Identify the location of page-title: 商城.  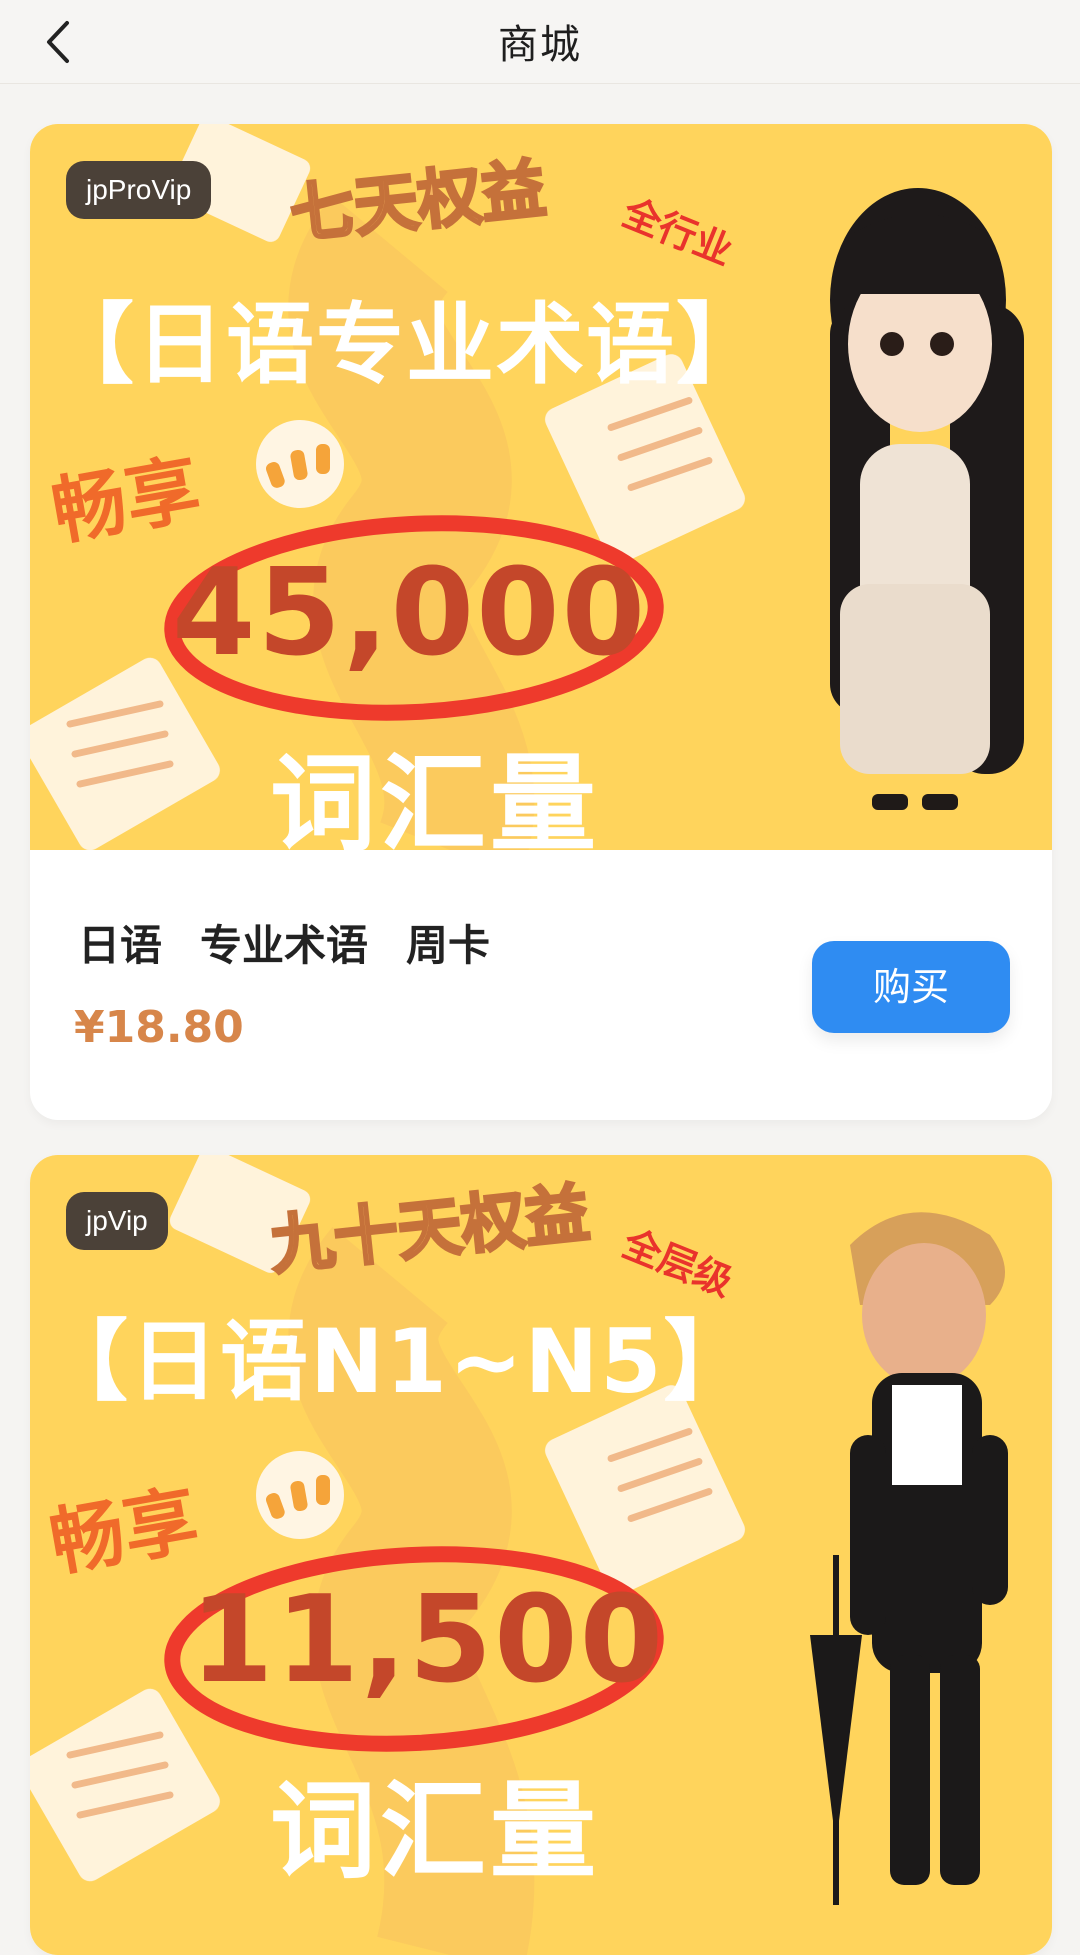
(540, 45).